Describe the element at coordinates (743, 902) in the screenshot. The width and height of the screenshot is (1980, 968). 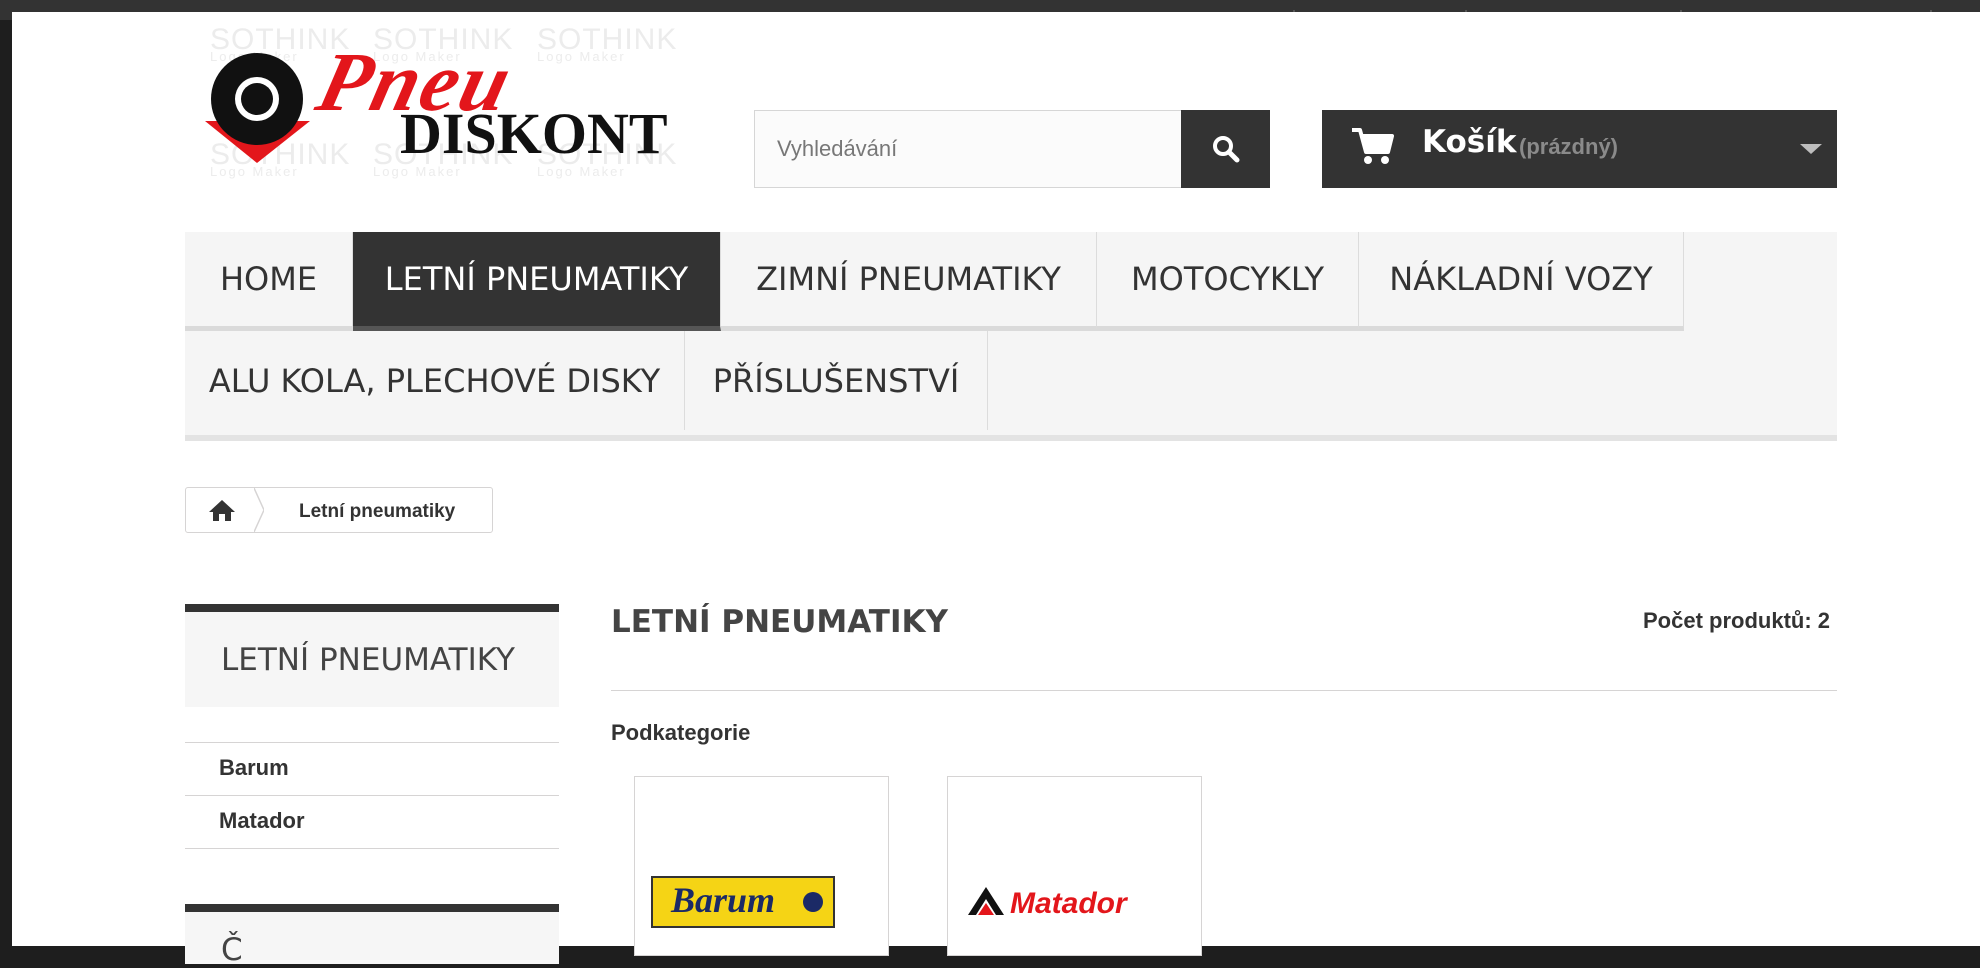
I see `barum-logo: Barum` at that location.